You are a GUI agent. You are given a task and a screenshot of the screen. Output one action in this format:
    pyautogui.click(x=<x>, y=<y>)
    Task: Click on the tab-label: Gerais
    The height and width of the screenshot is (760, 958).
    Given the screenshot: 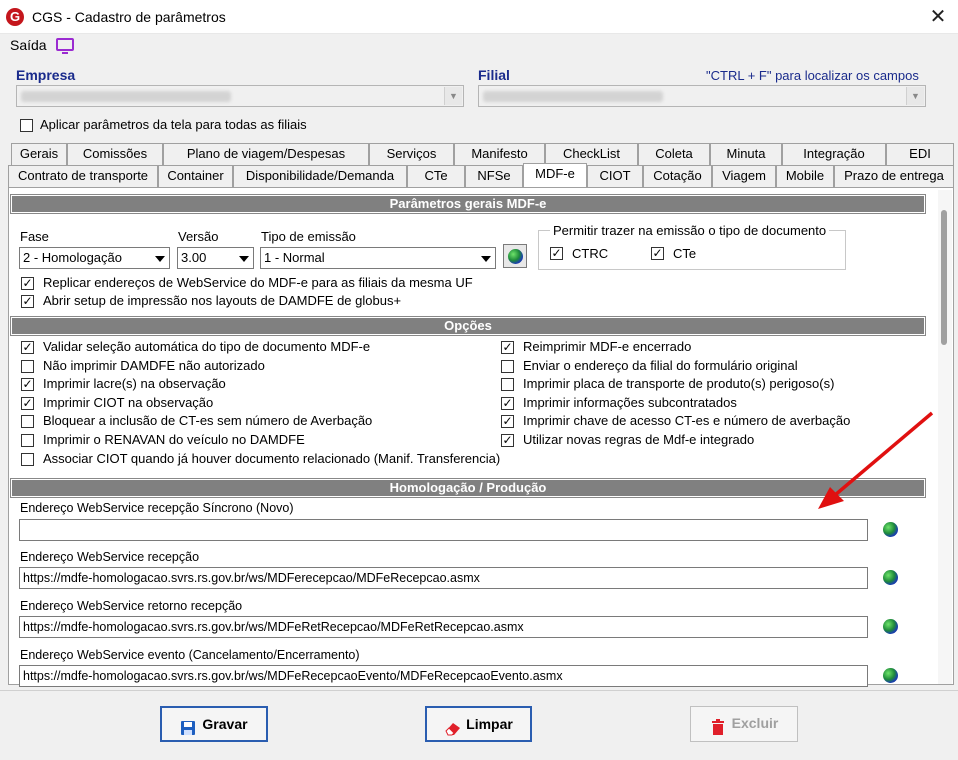 What is the action you would take?
    pyautogui.click(x=39, y=153)
    